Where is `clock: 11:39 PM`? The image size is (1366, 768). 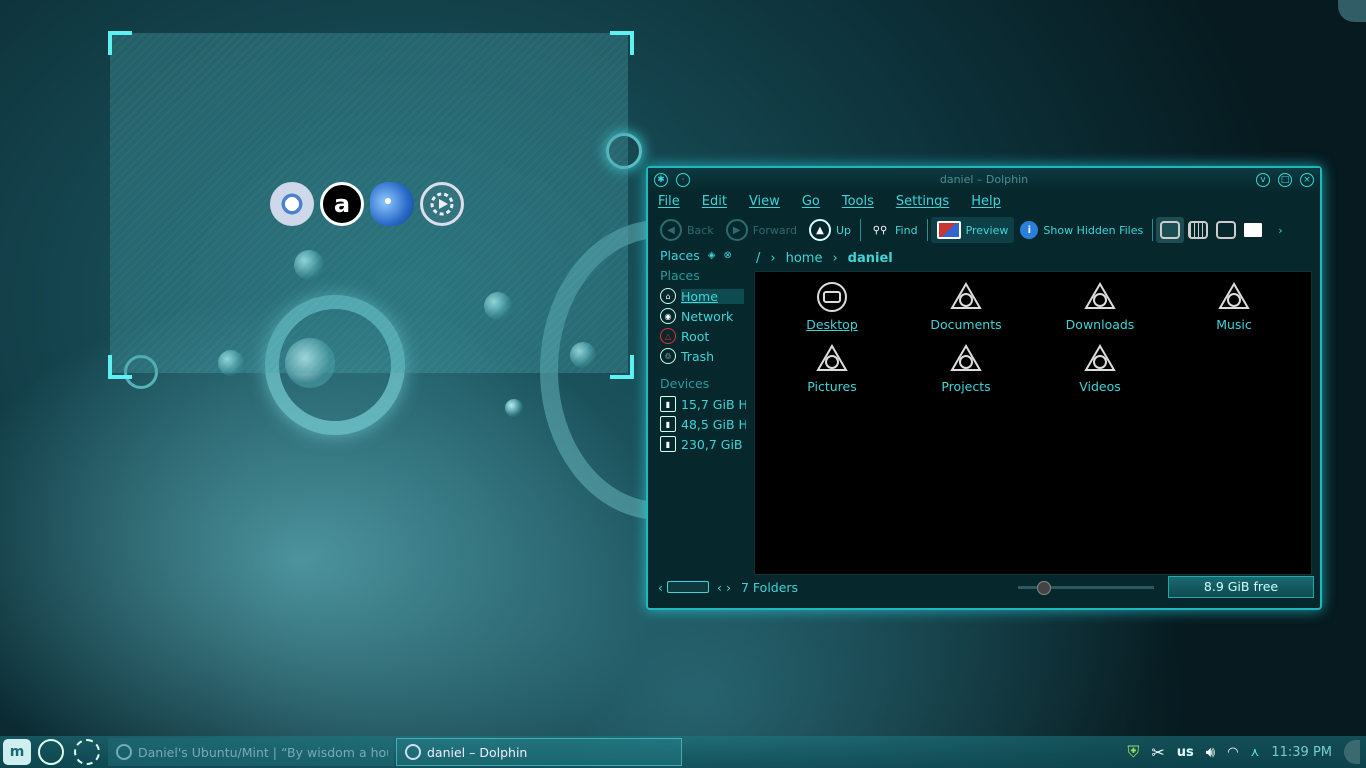 clock: 11:39 PM is located at coordinates (1301, 752).